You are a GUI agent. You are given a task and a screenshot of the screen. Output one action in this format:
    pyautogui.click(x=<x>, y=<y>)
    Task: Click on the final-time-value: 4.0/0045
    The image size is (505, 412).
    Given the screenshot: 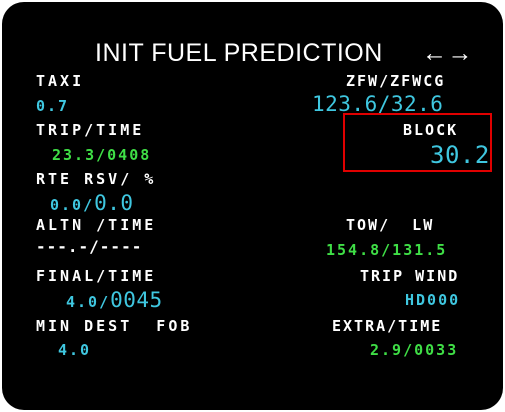 What is the action you would take?
    pyautogui.click(x=114, y=300)
    